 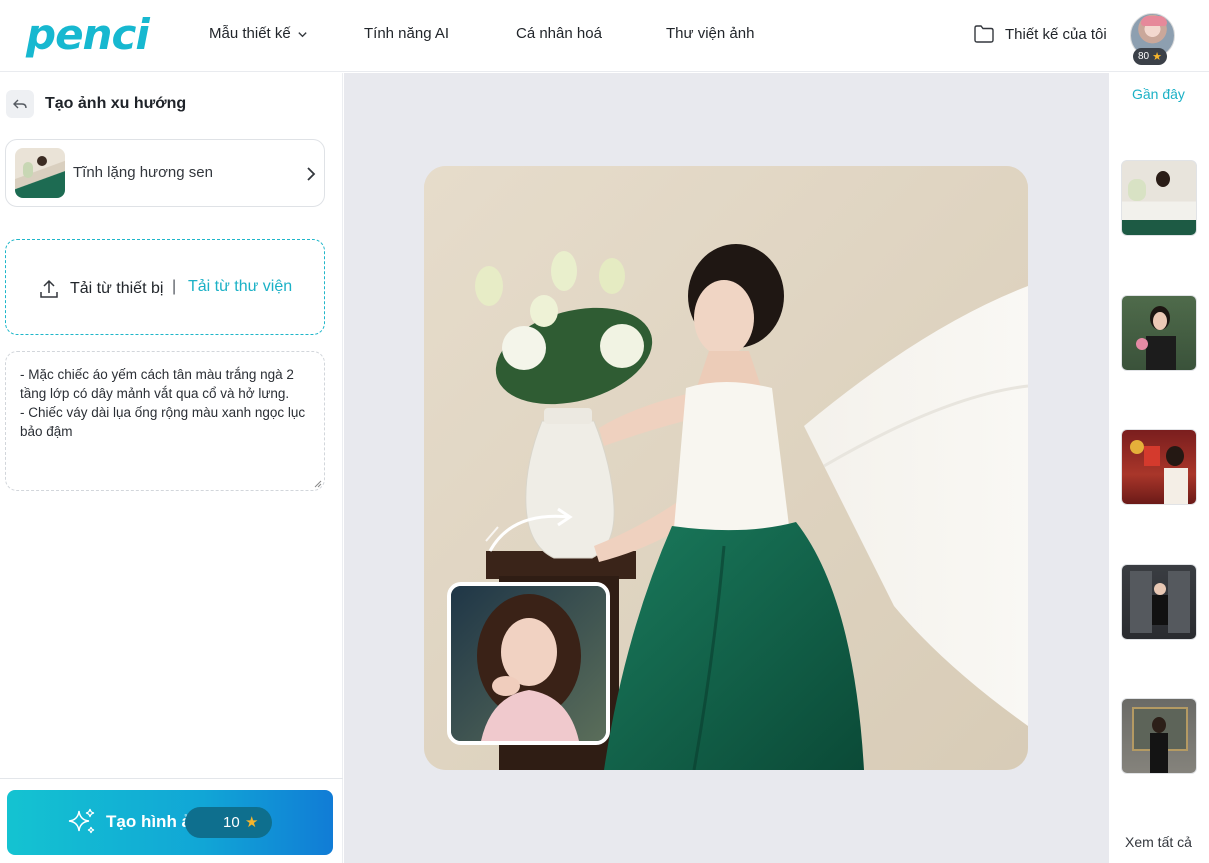 What do you see at coordinates (40, 173) in the screenshot?
I see `style-thumbnail` at bounding box center [40, 173].